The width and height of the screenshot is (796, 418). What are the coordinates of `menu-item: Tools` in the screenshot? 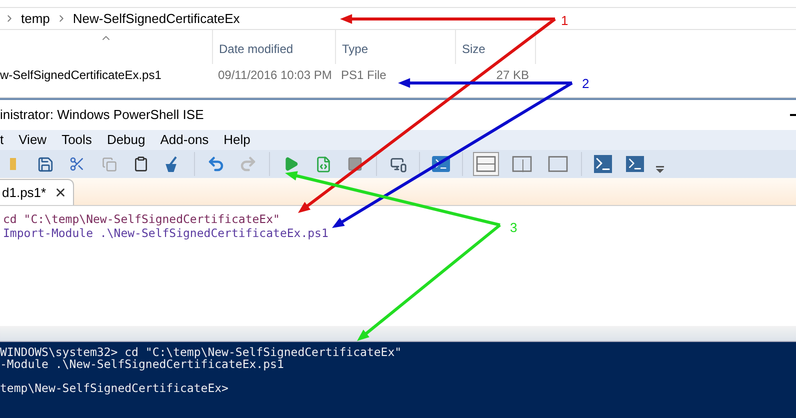 It's located at (77, 140).